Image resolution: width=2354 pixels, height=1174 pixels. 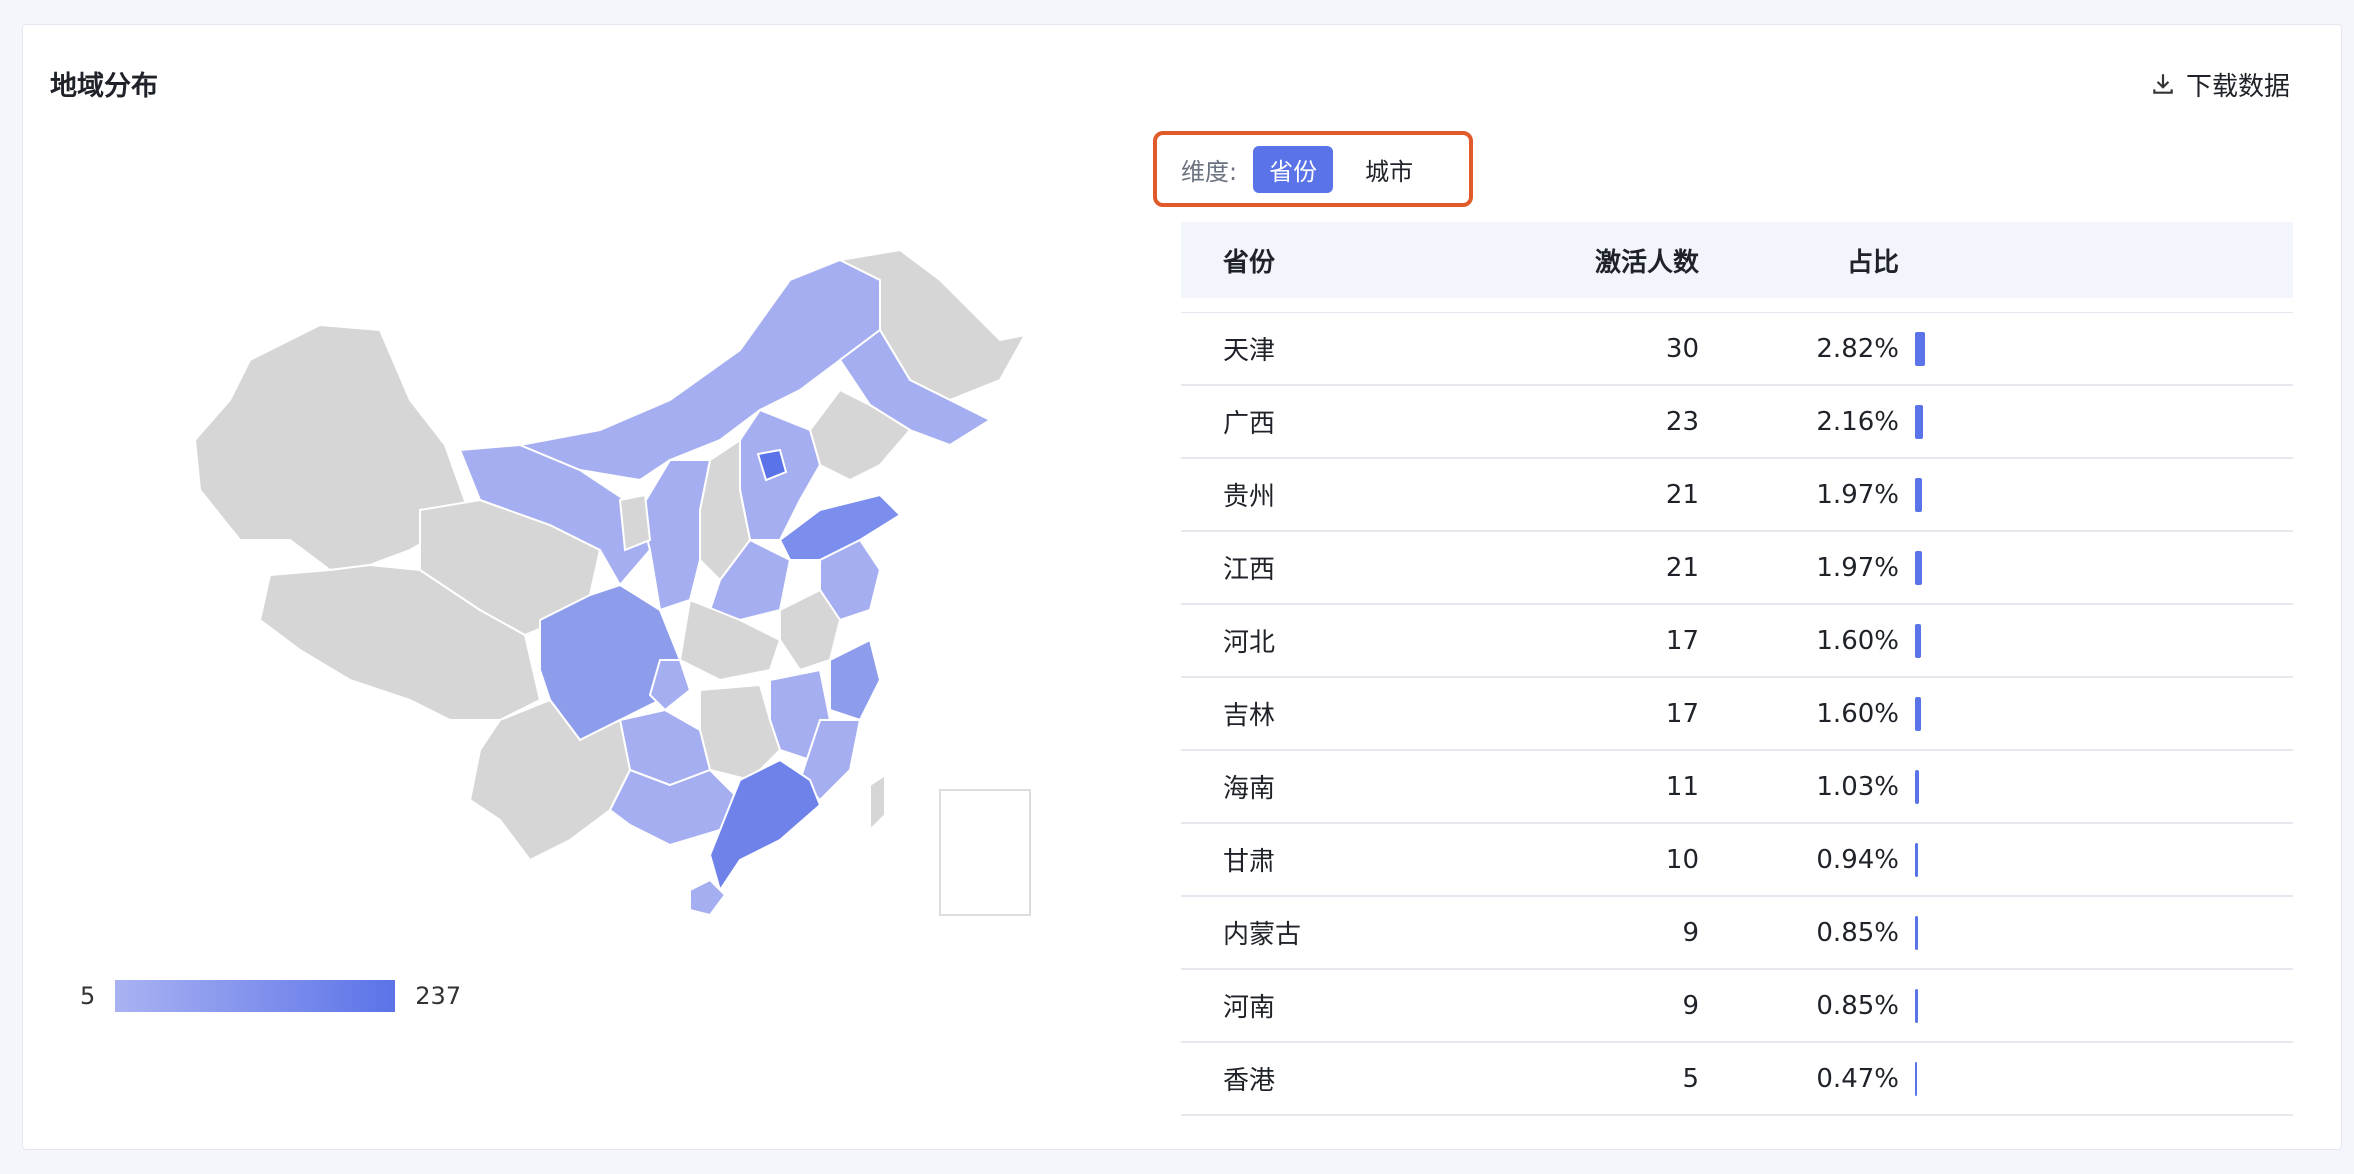 What do you see at coordinates (104, 86) in the screenshot?
I see `panel-title: 地域分布` at bounding box center [104, 86].